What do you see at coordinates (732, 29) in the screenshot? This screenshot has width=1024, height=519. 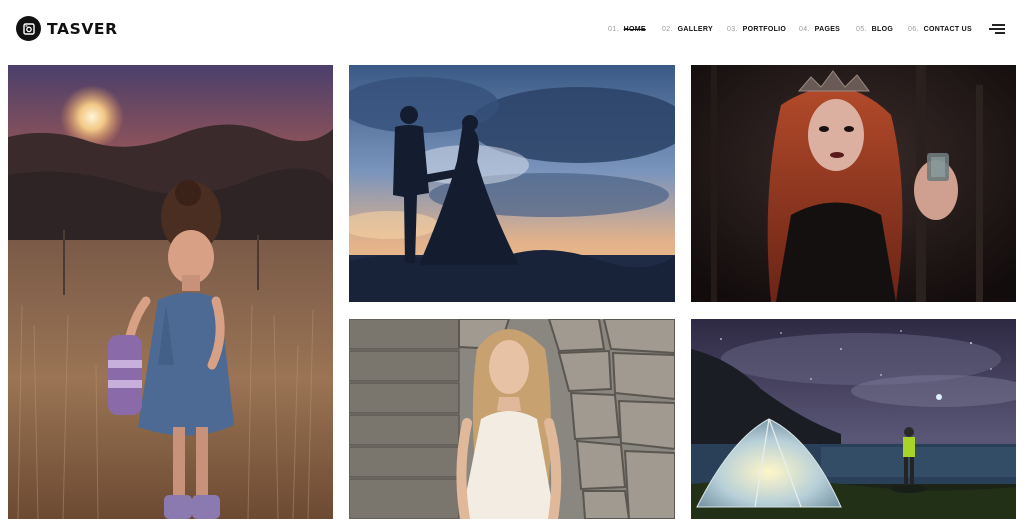 I see `nav-item-number: 03.` at bounding box center [732, 29].